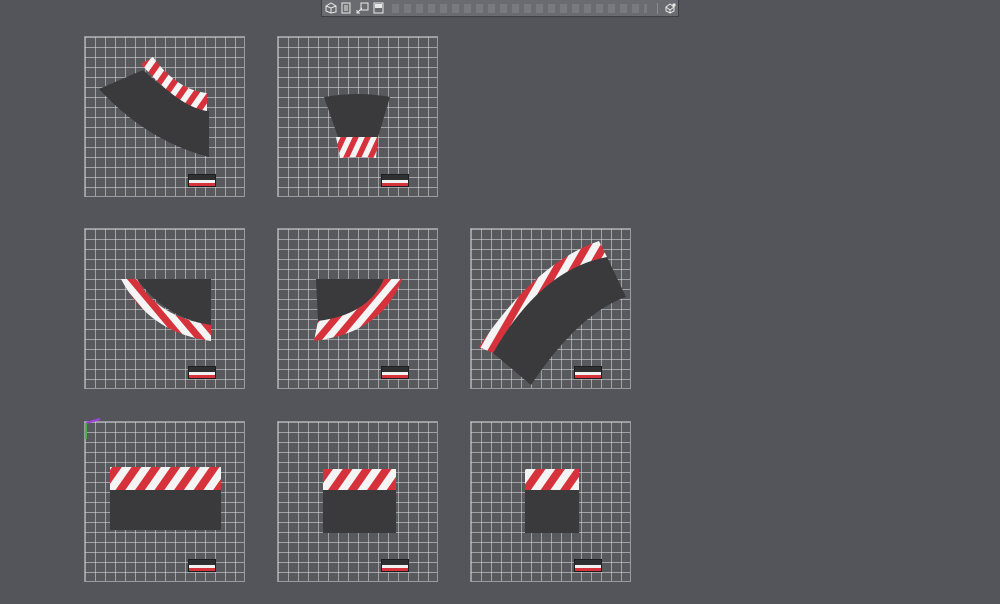 This screenshot has height=604, width=1000. I want to click on tile-curve-long-tilted, so click(550, 308).